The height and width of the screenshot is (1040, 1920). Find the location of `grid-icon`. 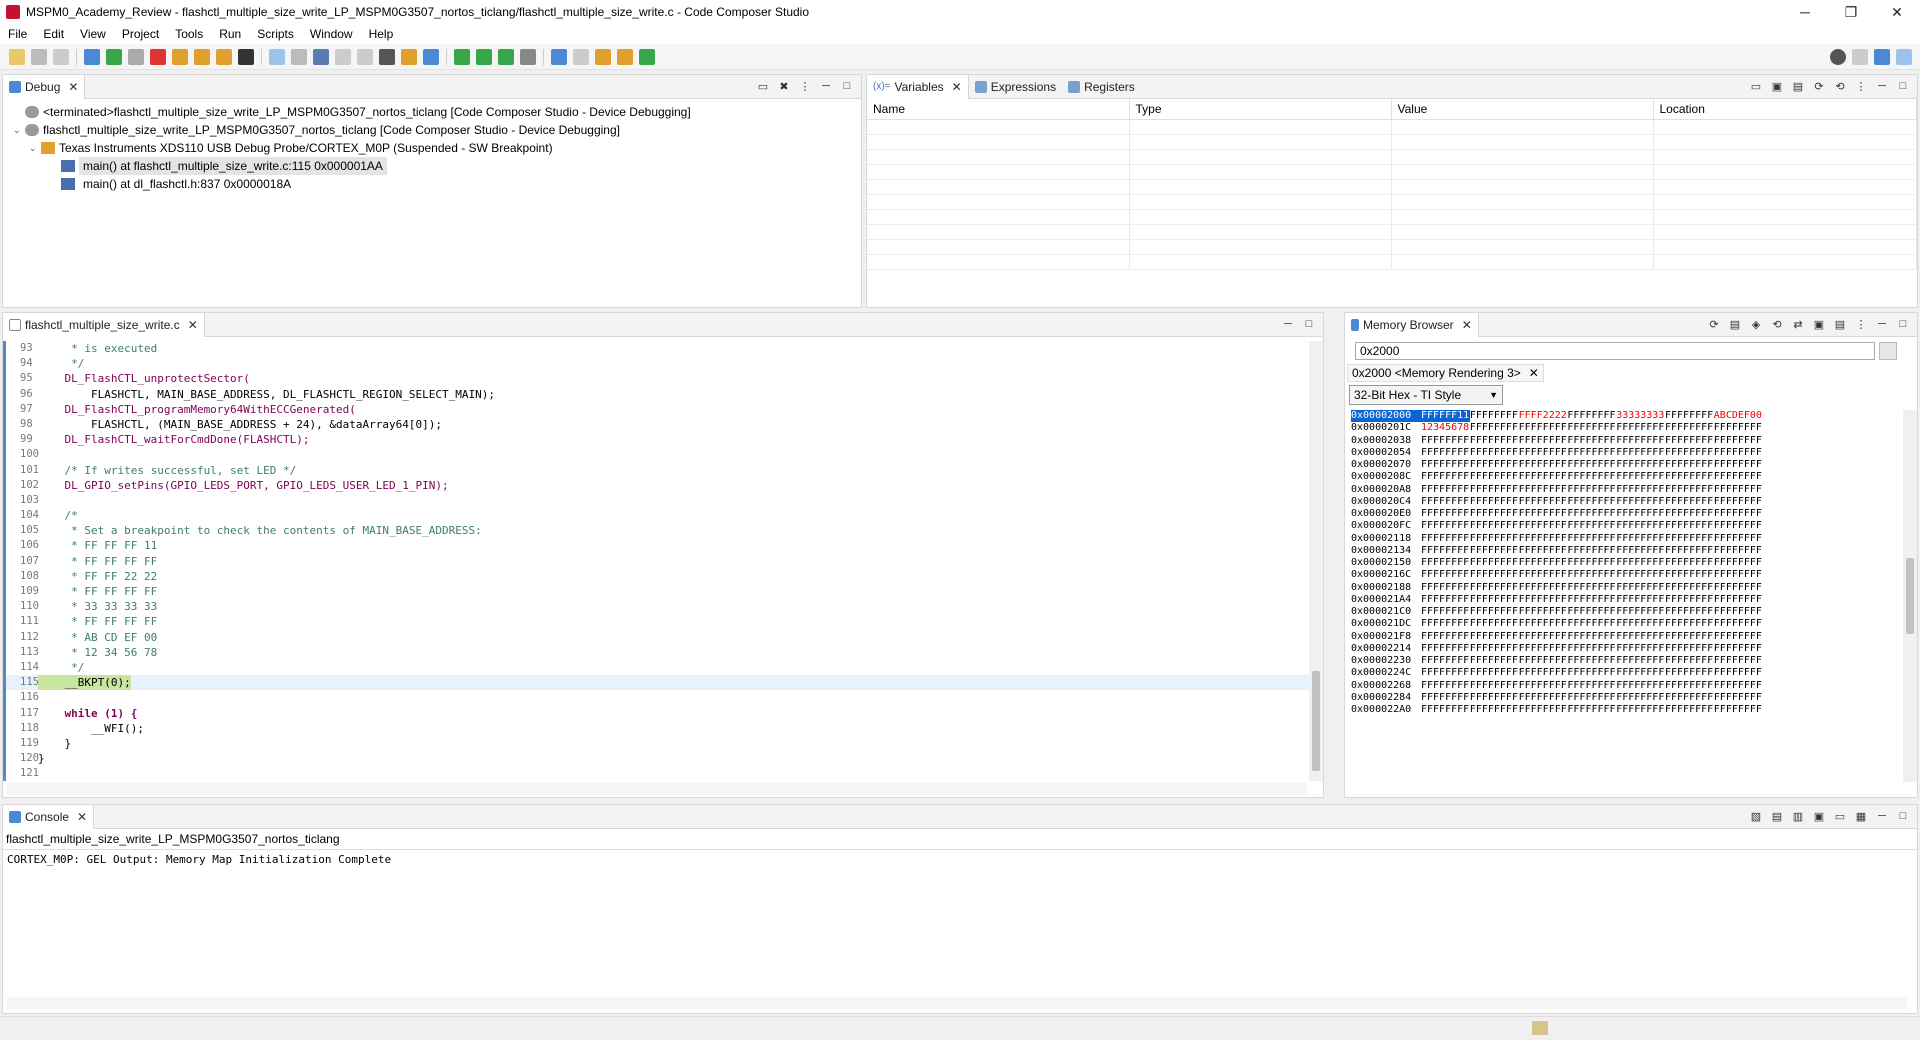

grid-icon is located at coordinates (246, 56).